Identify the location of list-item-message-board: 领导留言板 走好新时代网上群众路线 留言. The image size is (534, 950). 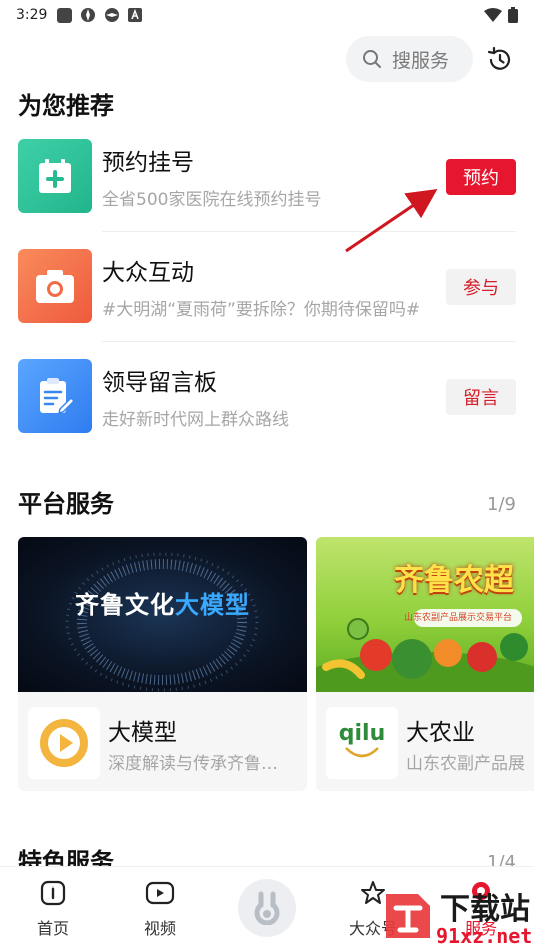
(267, 414).